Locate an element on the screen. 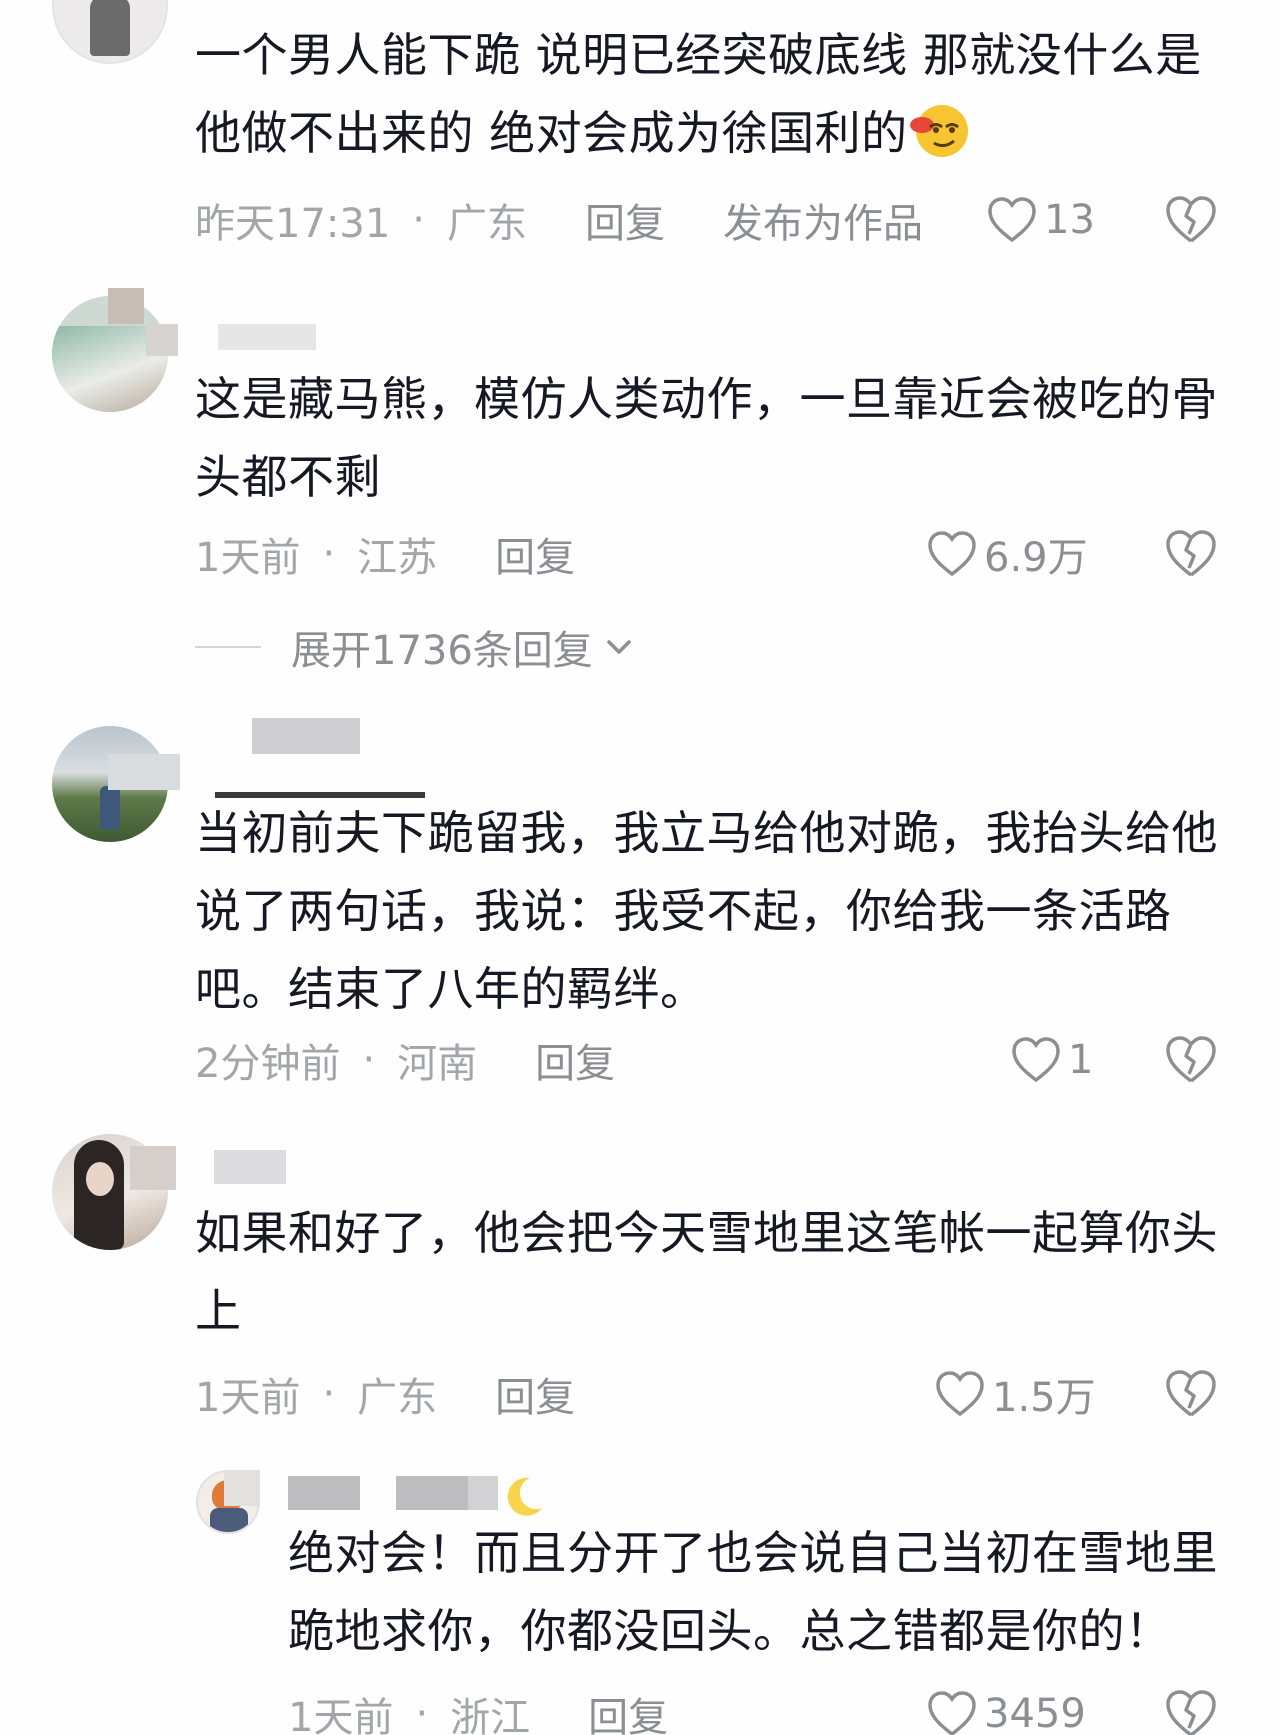  comment-meta: 1天前 · 江苏 回复 is located at coordinates (385, 554).